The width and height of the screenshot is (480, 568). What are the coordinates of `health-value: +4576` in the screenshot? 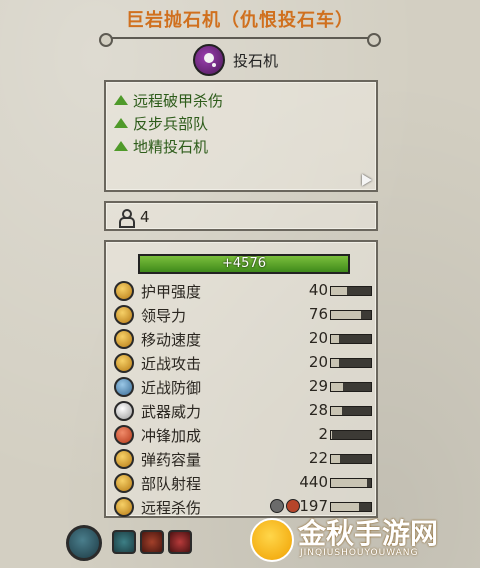 It's located at (244, 263).